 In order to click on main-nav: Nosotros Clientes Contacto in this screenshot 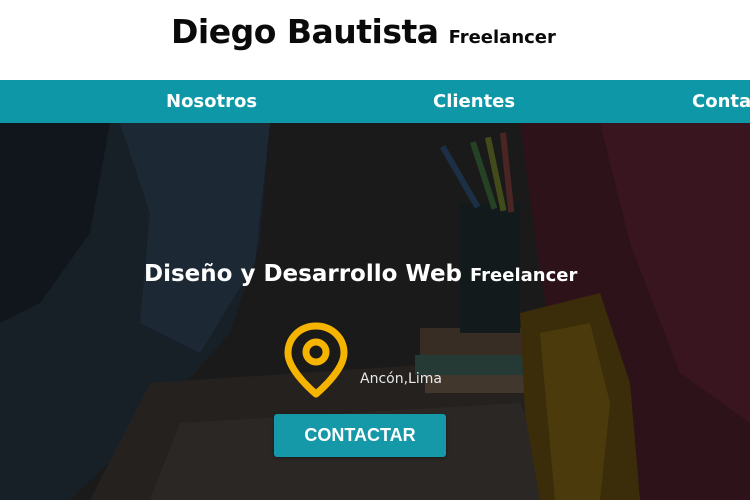, I will do `click(375, 101)`.